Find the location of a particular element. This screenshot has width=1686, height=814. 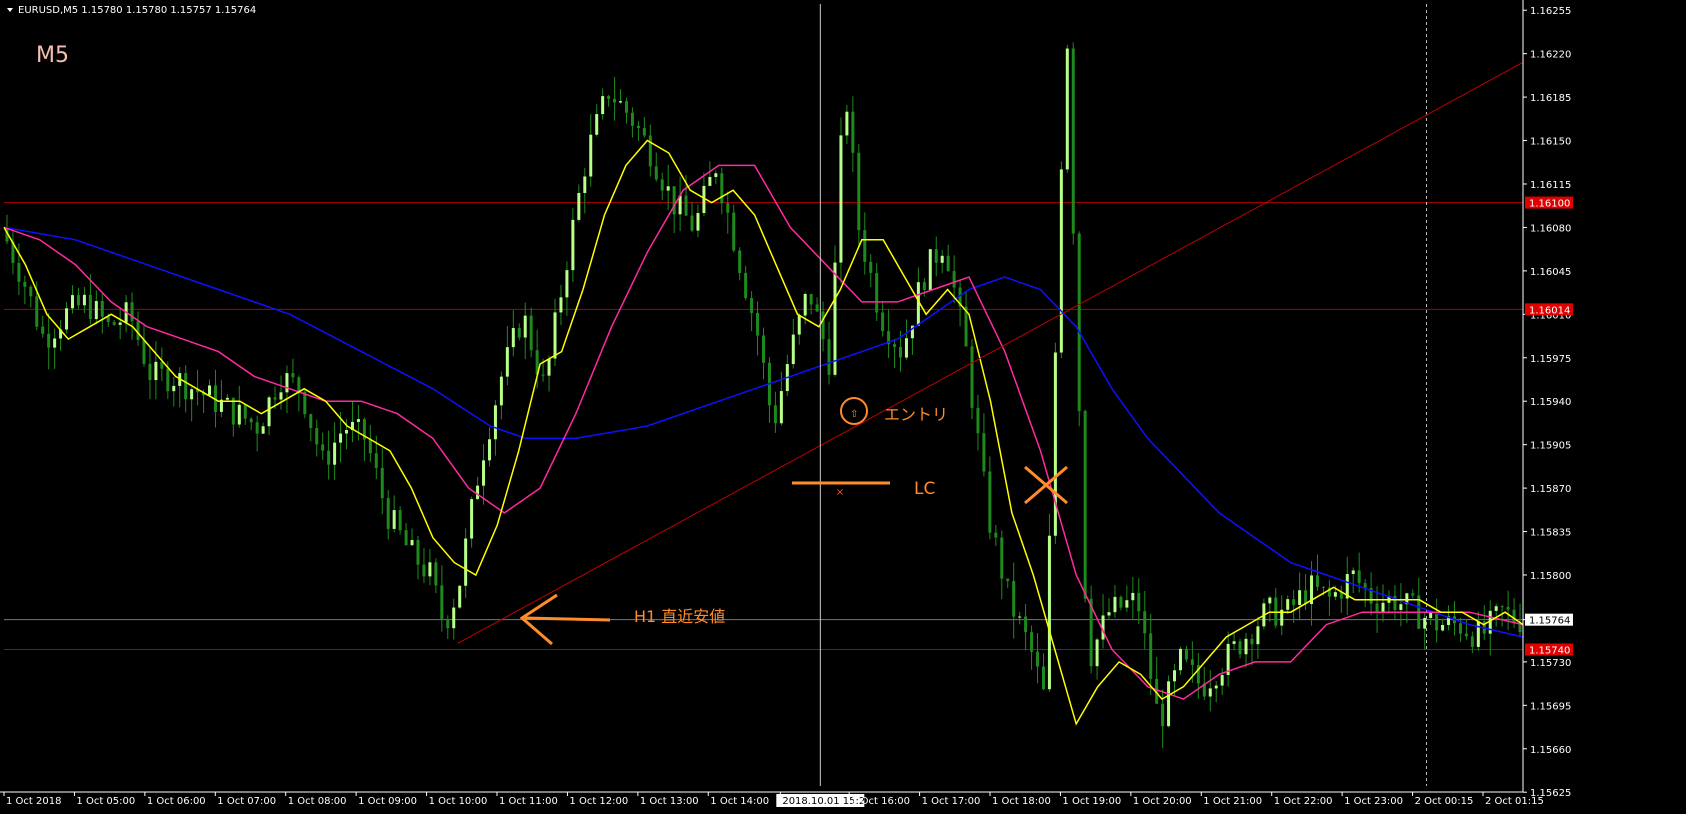

time-tick-label: 1 Oct 18:00 is located at coordinates (1021, 801).